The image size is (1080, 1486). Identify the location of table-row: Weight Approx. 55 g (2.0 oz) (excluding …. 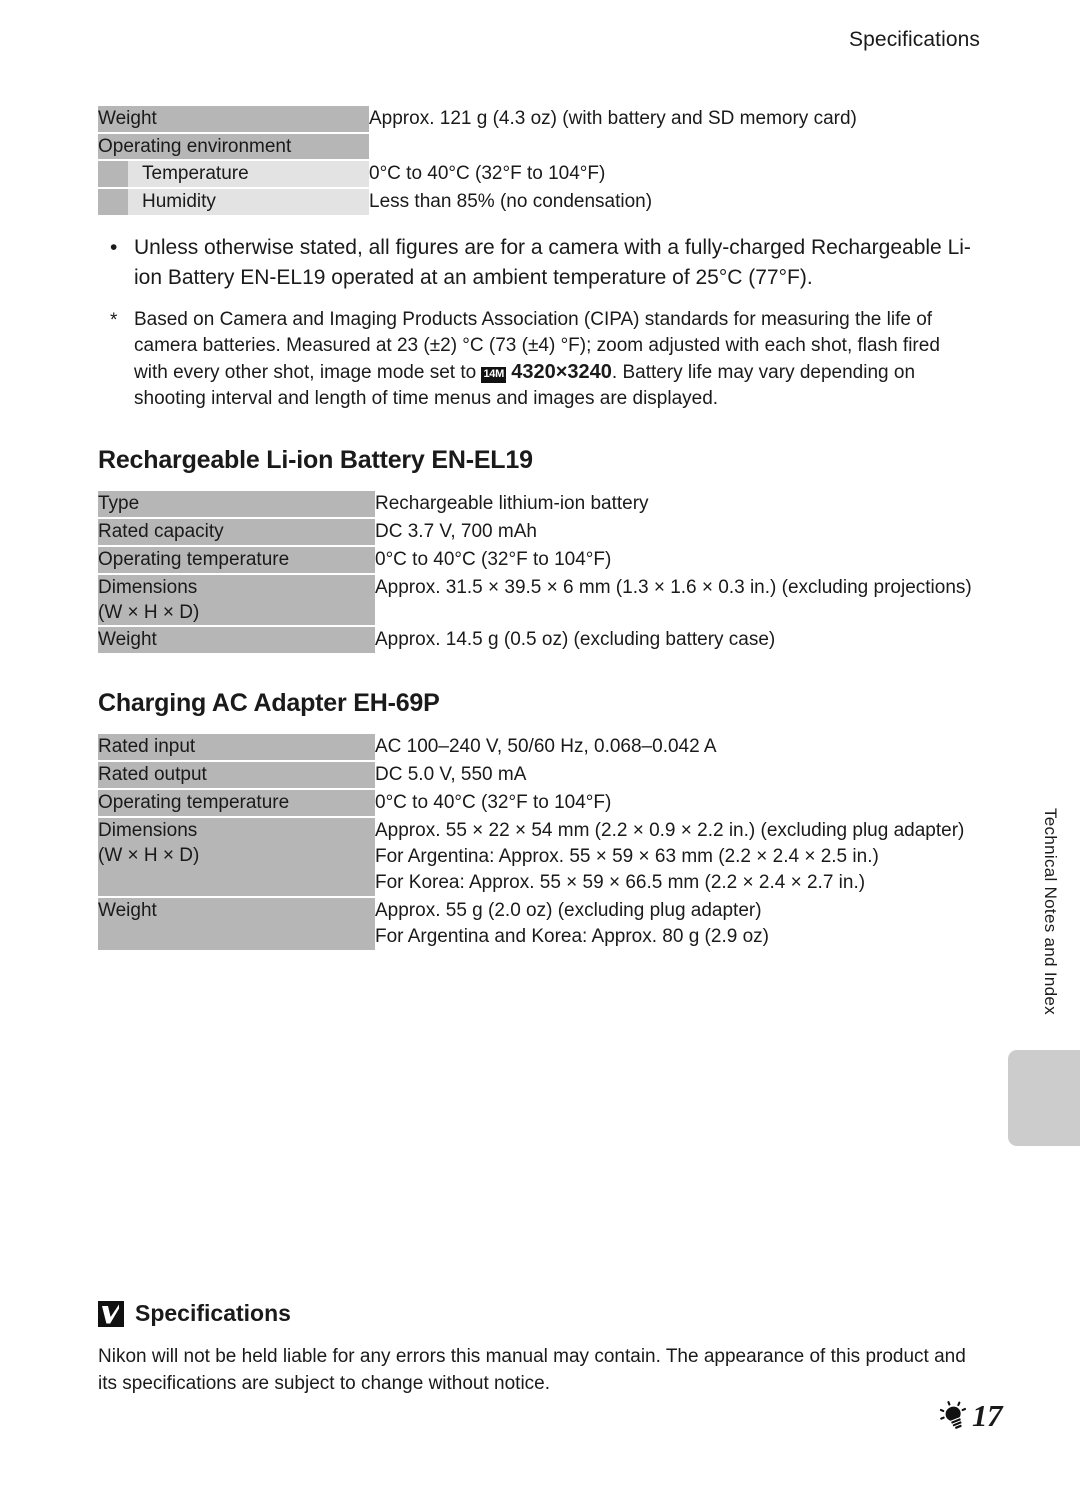
(538, 924).